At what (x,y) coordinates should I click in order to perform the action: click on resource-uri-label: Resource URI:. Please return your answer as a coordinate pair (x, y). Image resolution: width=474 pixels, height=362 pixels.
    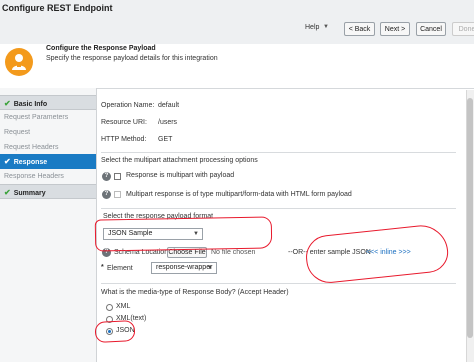
    Looking at the image, I should click on (124, 122).